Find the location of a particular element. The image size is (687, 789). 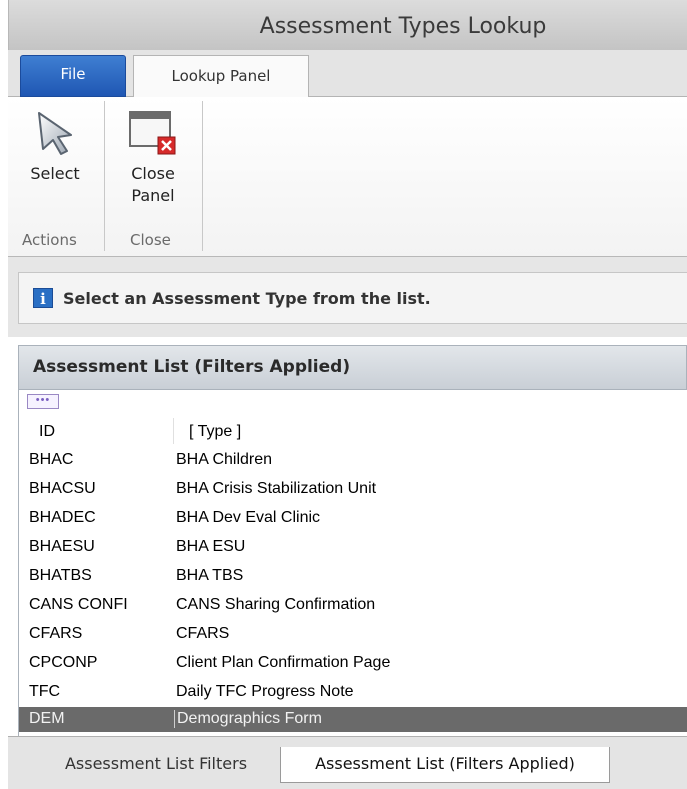

table-row: CANS CONFI CANS Sharing Confirmation is located at coordinates (353, 605).